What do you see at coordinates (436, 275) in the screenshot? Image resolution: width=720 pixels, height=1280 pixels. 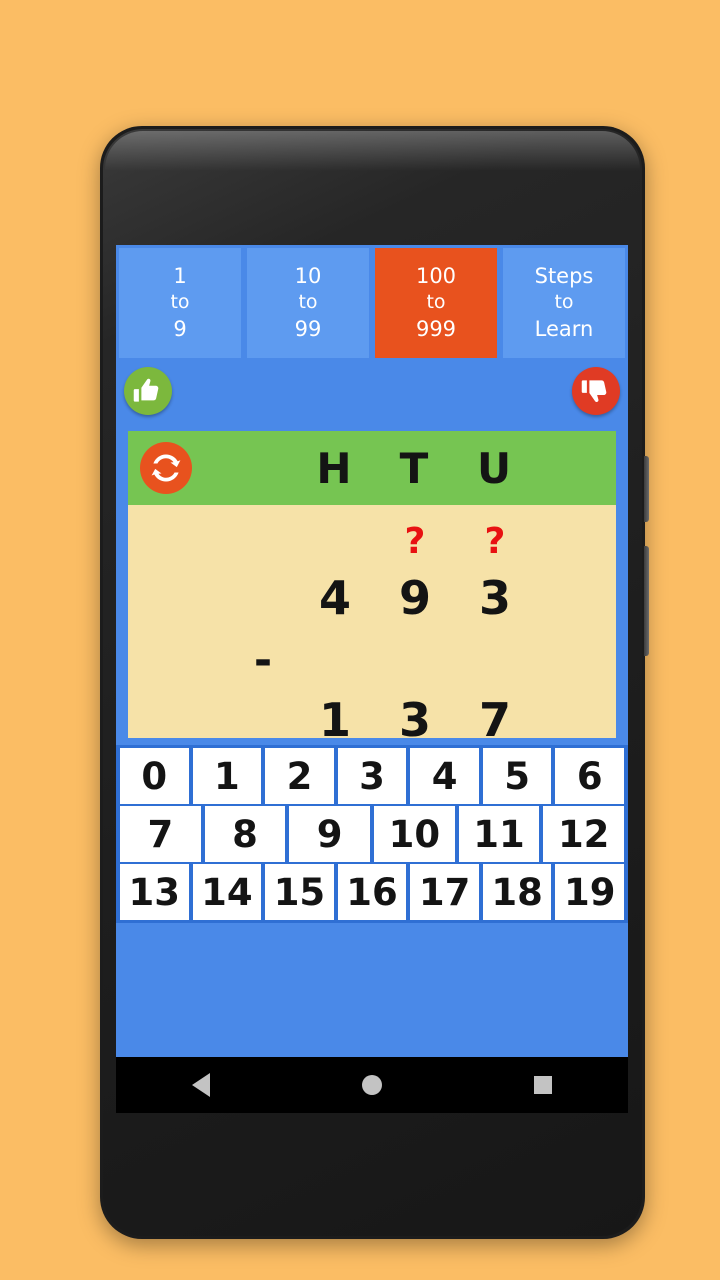 I see `tab-line-1: 100` at bounding box center [436, 275].